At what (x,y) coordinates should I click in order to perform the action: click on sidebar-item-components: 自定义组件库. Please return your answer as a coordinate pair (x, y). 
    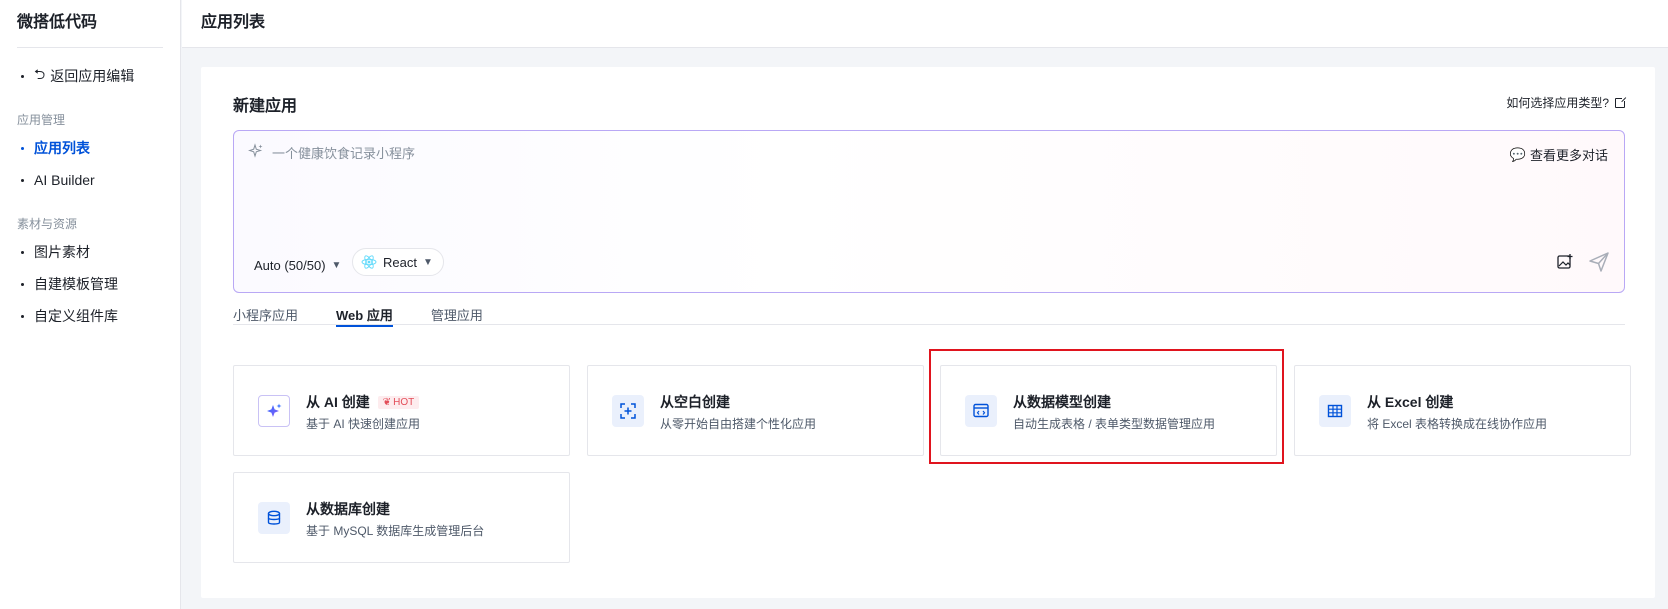
    Looking at the image, I should click on (90, 316).